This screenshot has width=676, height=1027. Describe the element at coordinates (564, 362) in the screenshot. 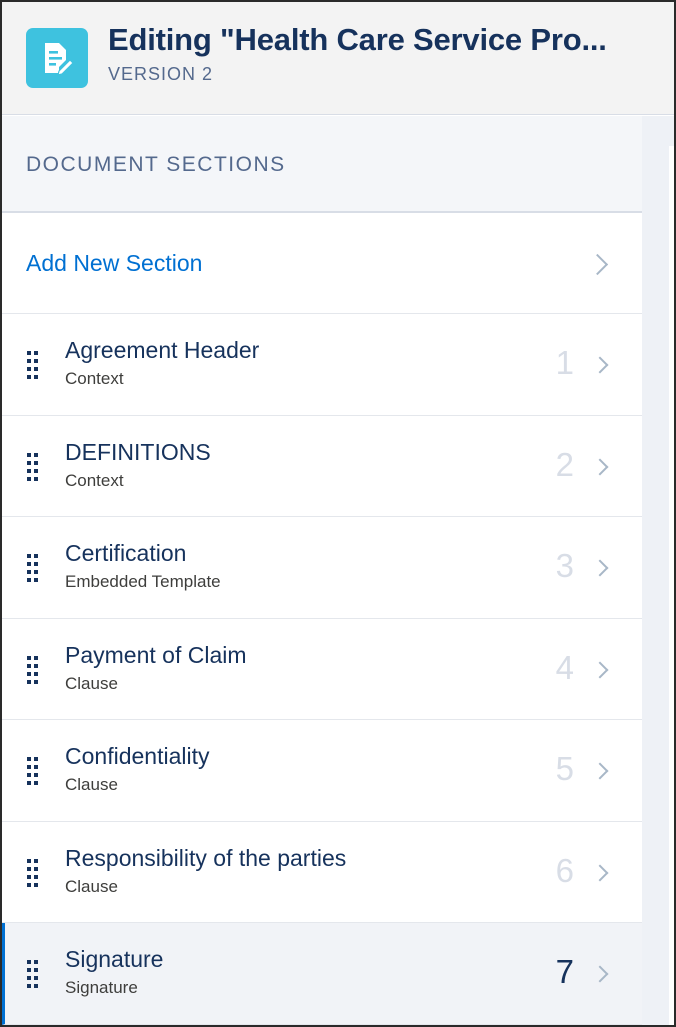

I see `section-number: 1` at that location.